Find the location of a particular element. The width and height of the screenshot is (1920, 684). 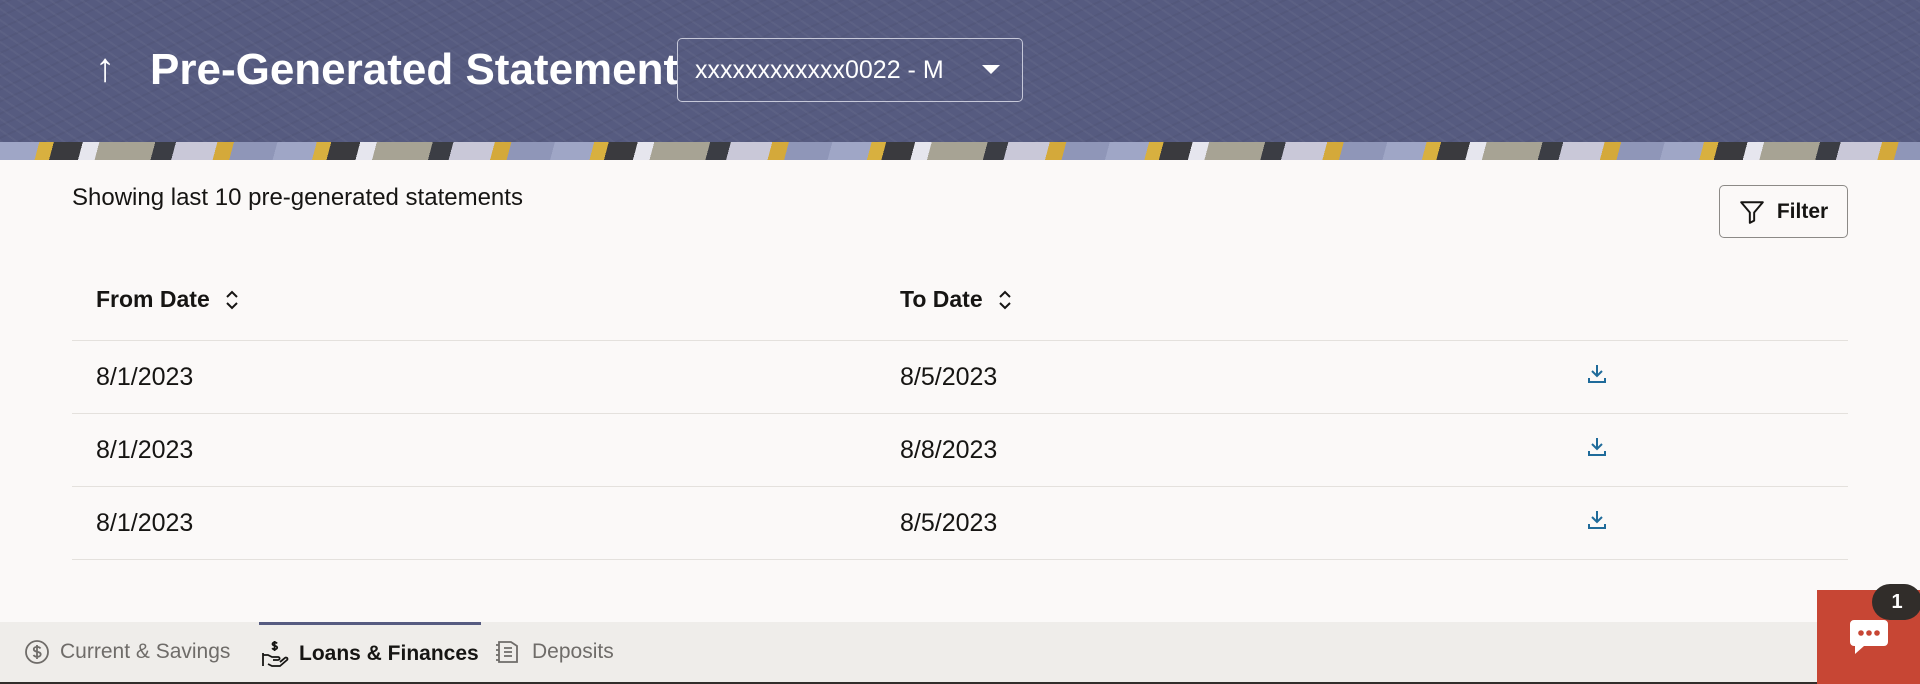

hand-money-icon is located at coordinates (275, 653).